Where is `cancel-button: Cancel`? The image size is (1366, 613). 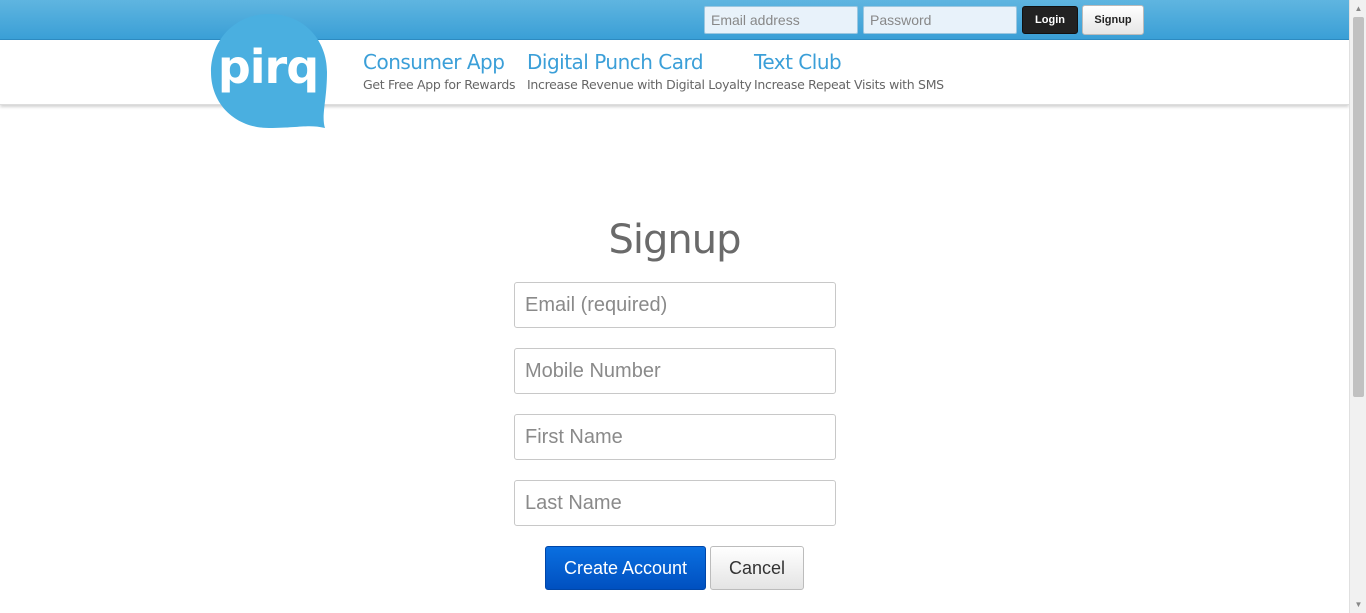
cancel-button: Cancel is located at coordinates (757, 568).